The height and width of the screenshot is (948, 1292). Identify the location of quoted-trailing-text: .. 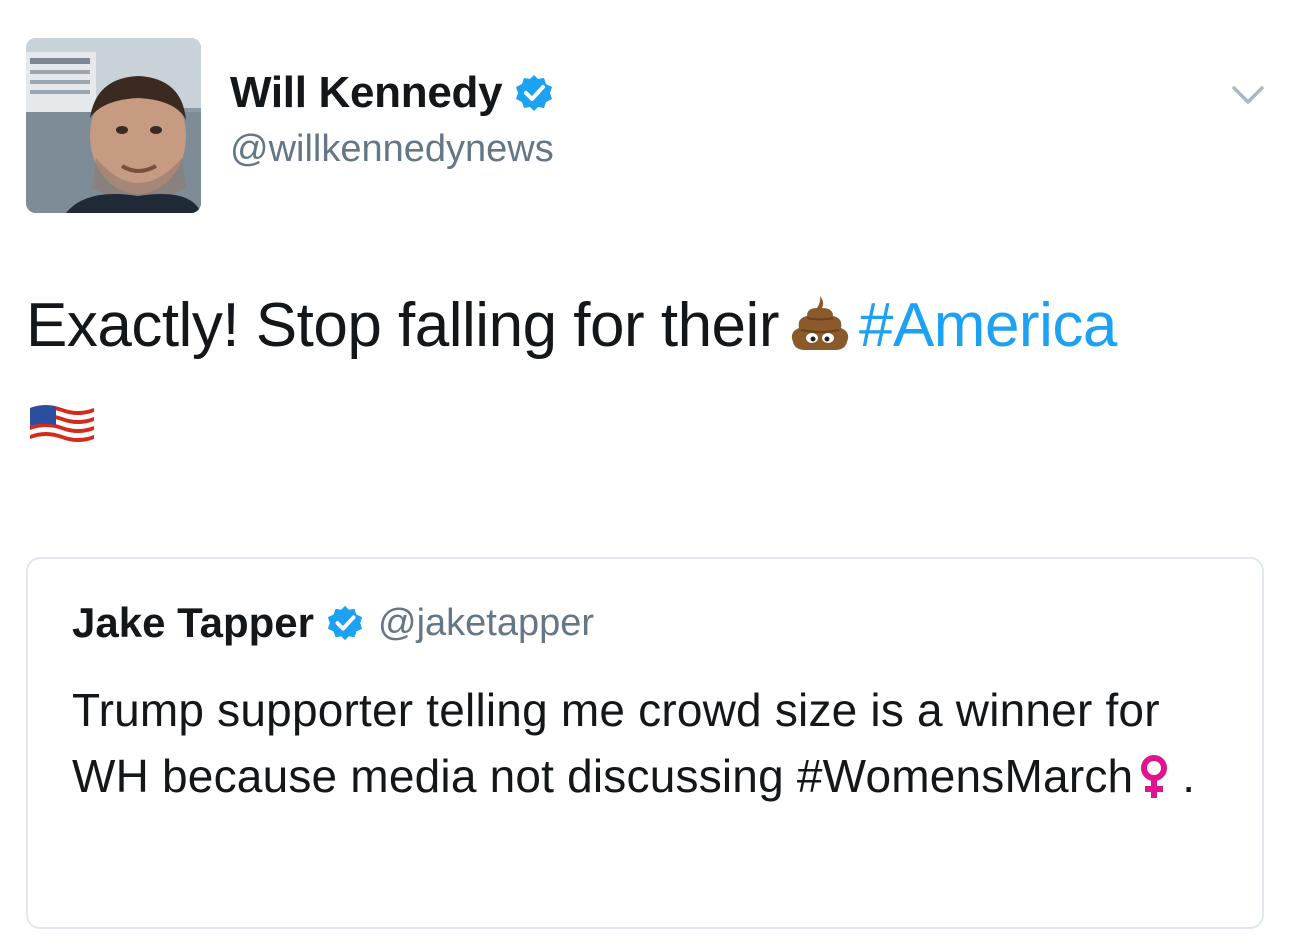
(1182, 776).